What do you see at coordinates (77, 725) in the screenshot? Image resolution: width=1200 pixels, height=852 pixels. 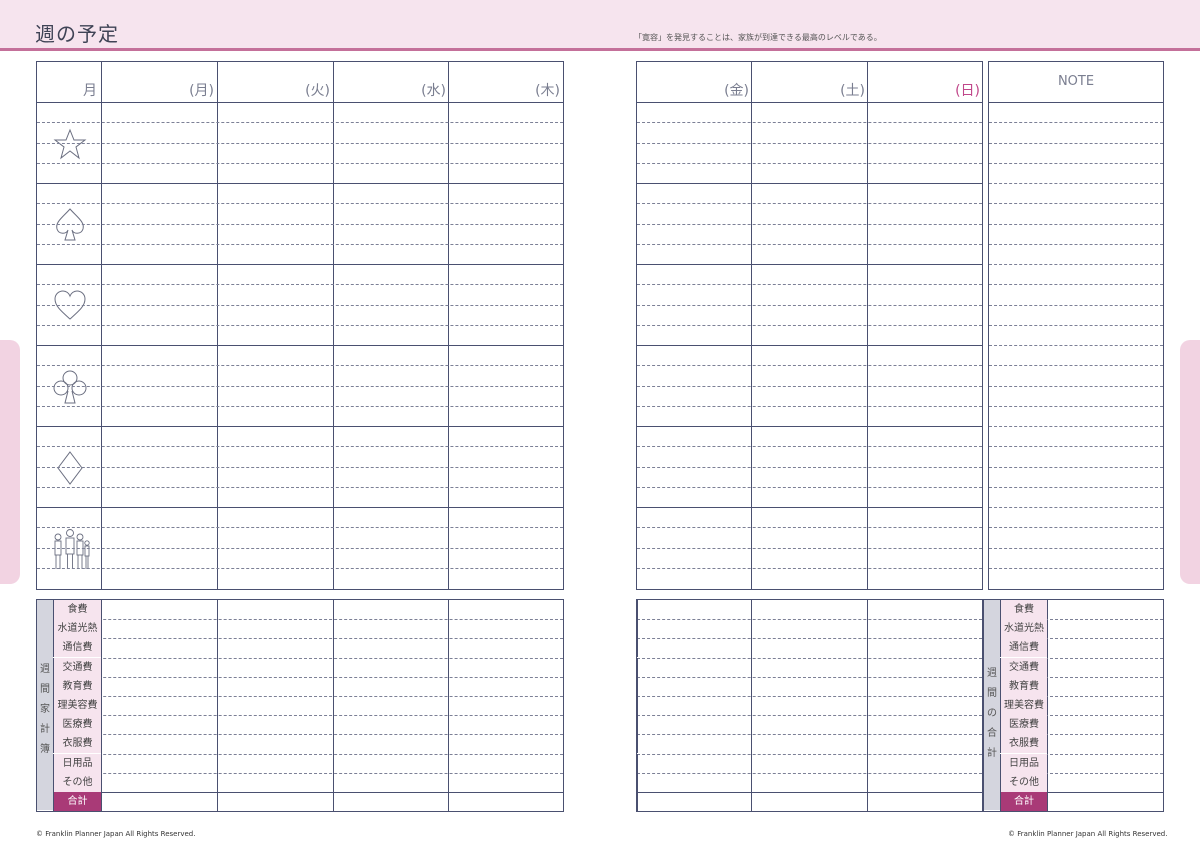 I see `left-budget-category-cell: 医療費` at bounding box center [77, 725].